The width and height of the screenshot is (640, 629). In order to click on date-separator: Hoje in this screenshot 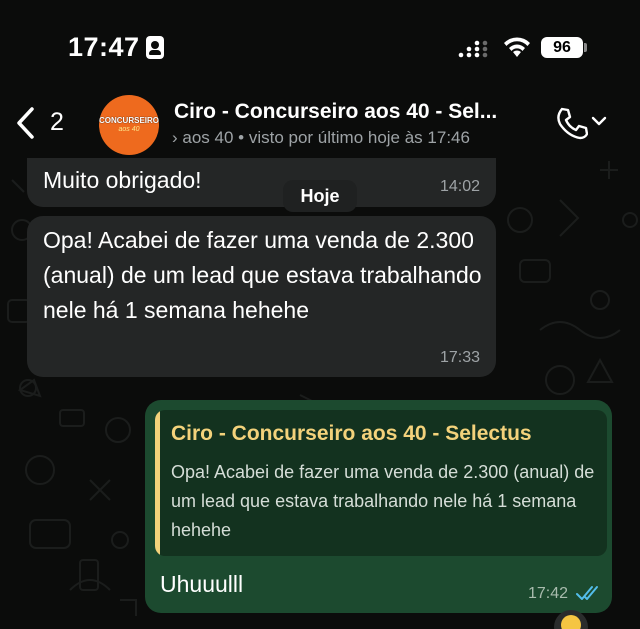, I will do `click(320, 196)`.